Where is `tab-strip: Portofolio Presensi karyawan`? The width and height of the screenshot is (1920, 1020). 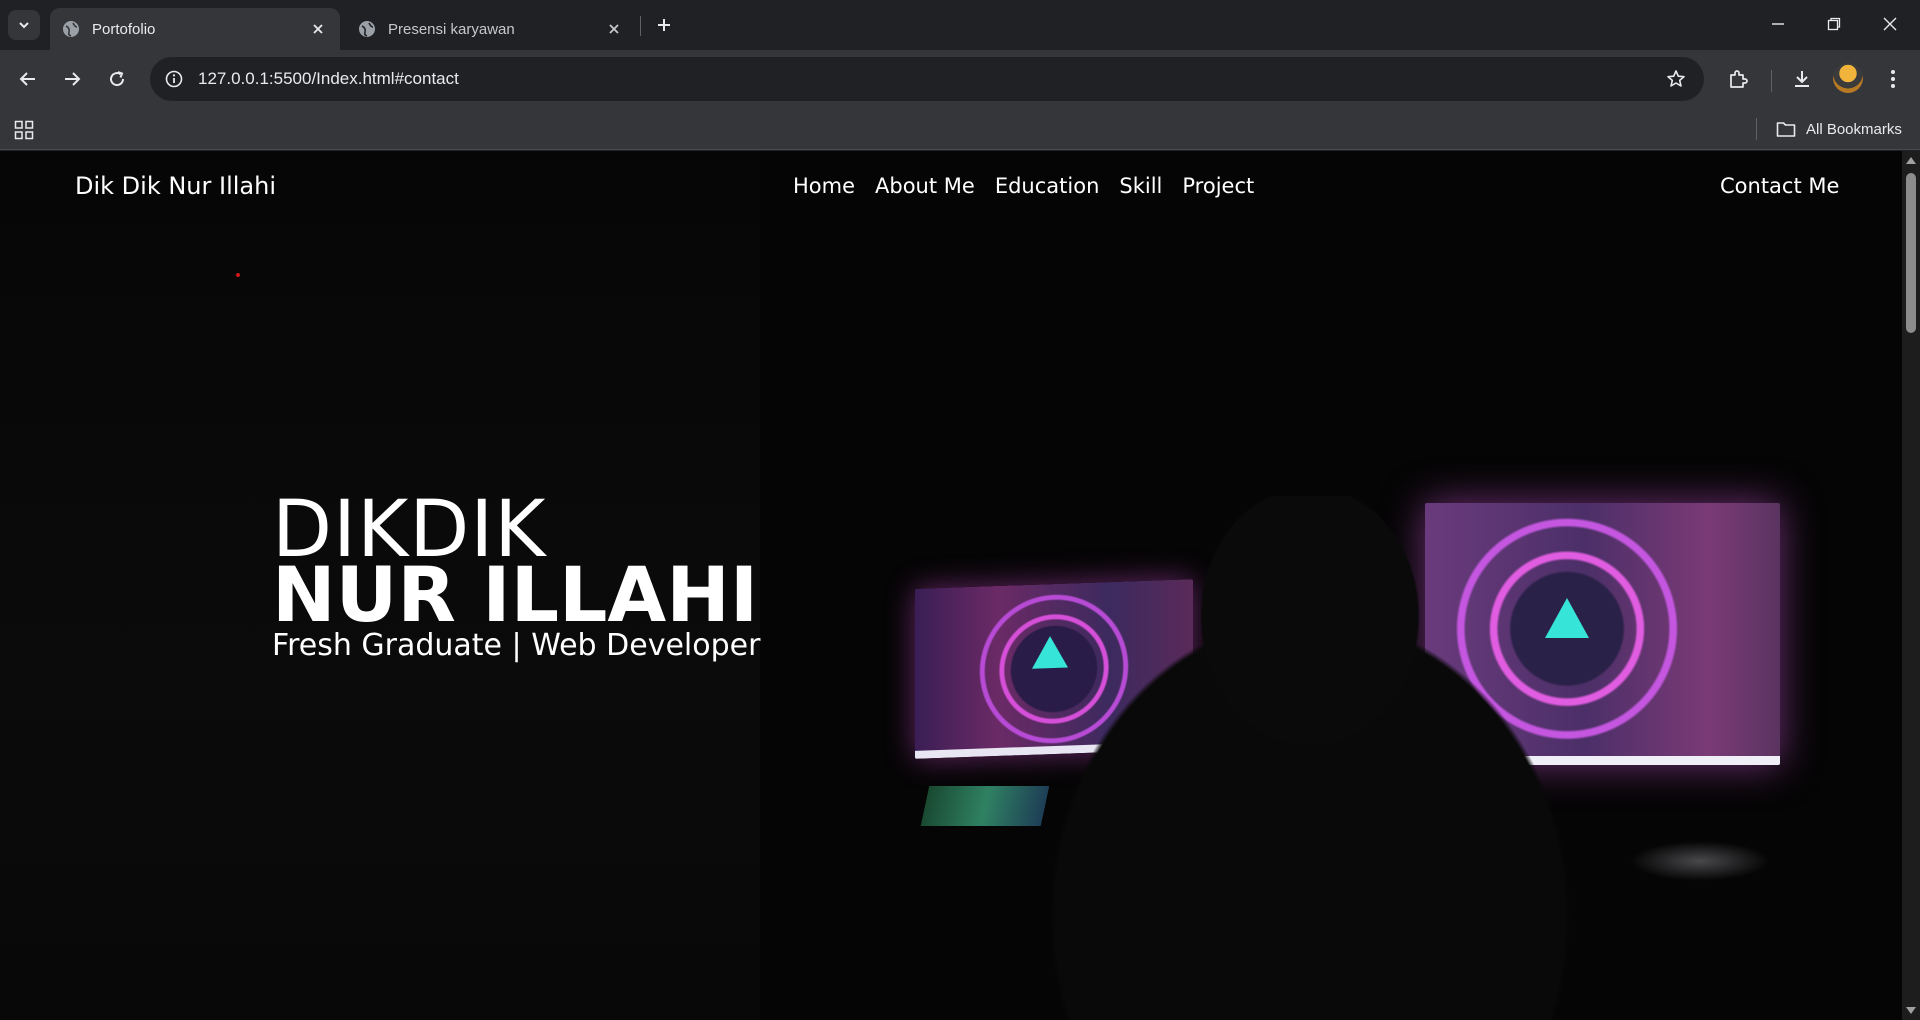 tab-strip: Portofolio Presensi karyawan is located at coordinates (960, 25).